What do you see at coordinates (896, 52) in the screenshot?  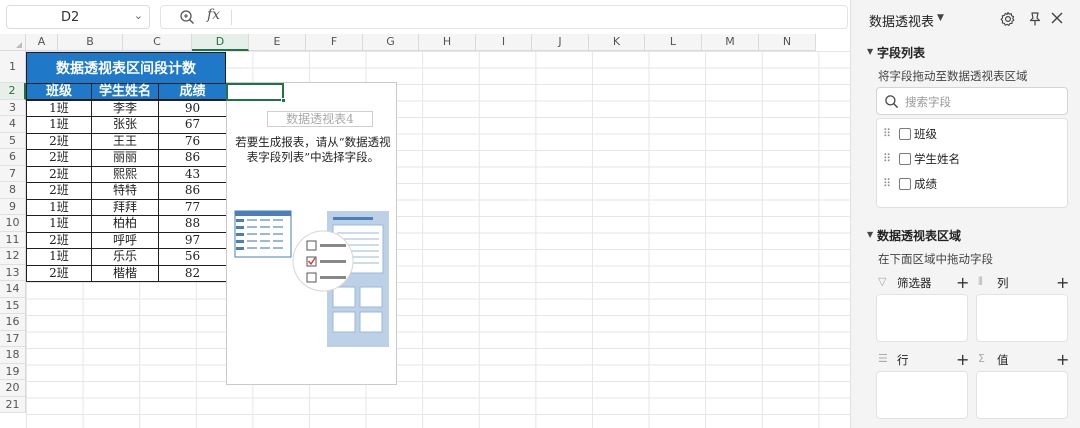 I see `field-list-heading: ▼ 字段列表` at bounding box center [896, 52].